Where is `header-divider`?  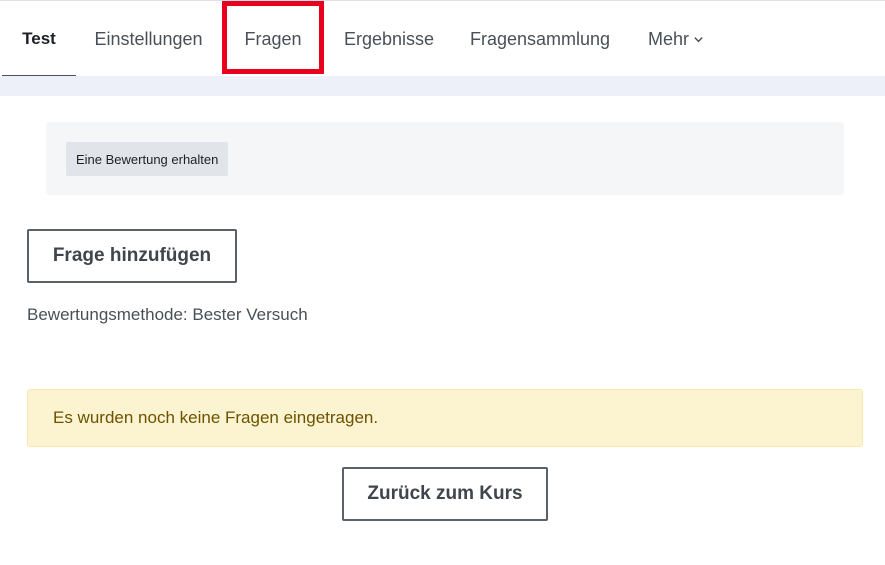 header-divider is located at coordinates (442, 86).